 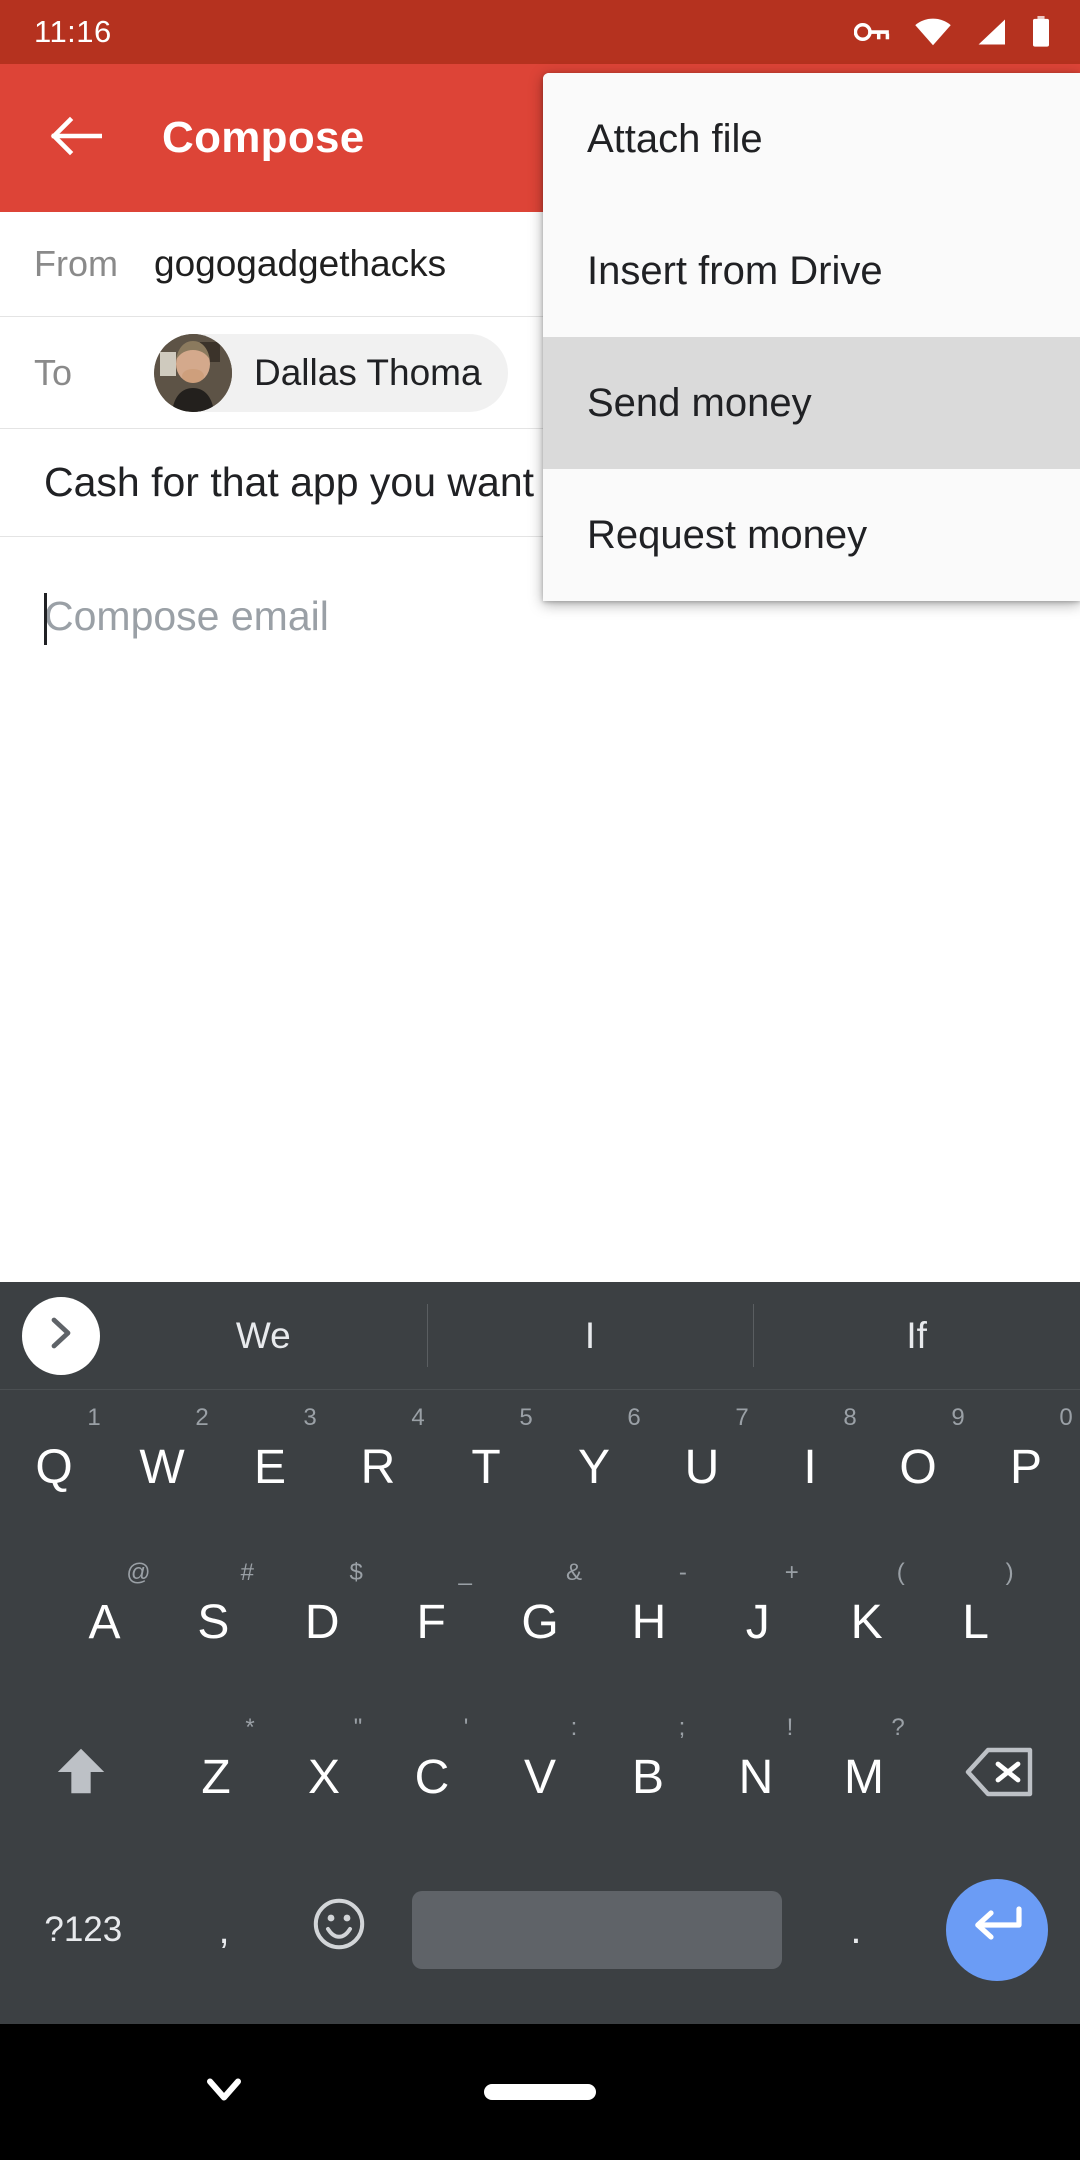 I want to click on menu-item-insert-from-drive: Insert from Drive, so click(x=811, y=271).